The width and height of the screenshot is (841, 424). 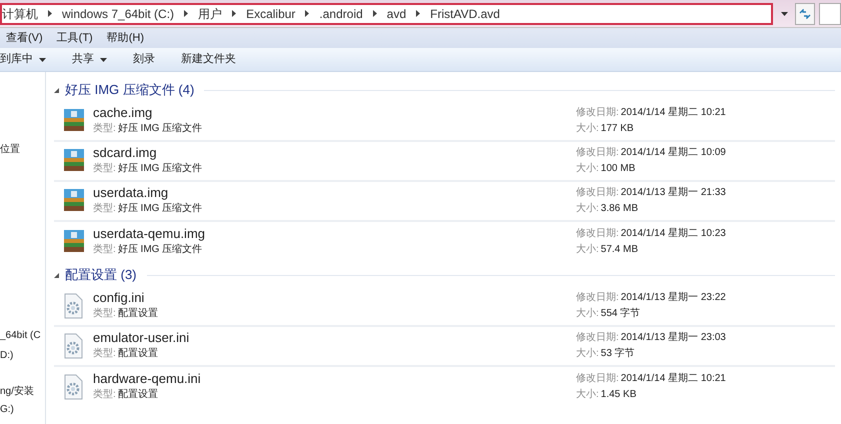 What do you see at coordinates (74, 38) in the screenshot?
I see `menu-item: 工具(T)` at bounding box center [74, 38].